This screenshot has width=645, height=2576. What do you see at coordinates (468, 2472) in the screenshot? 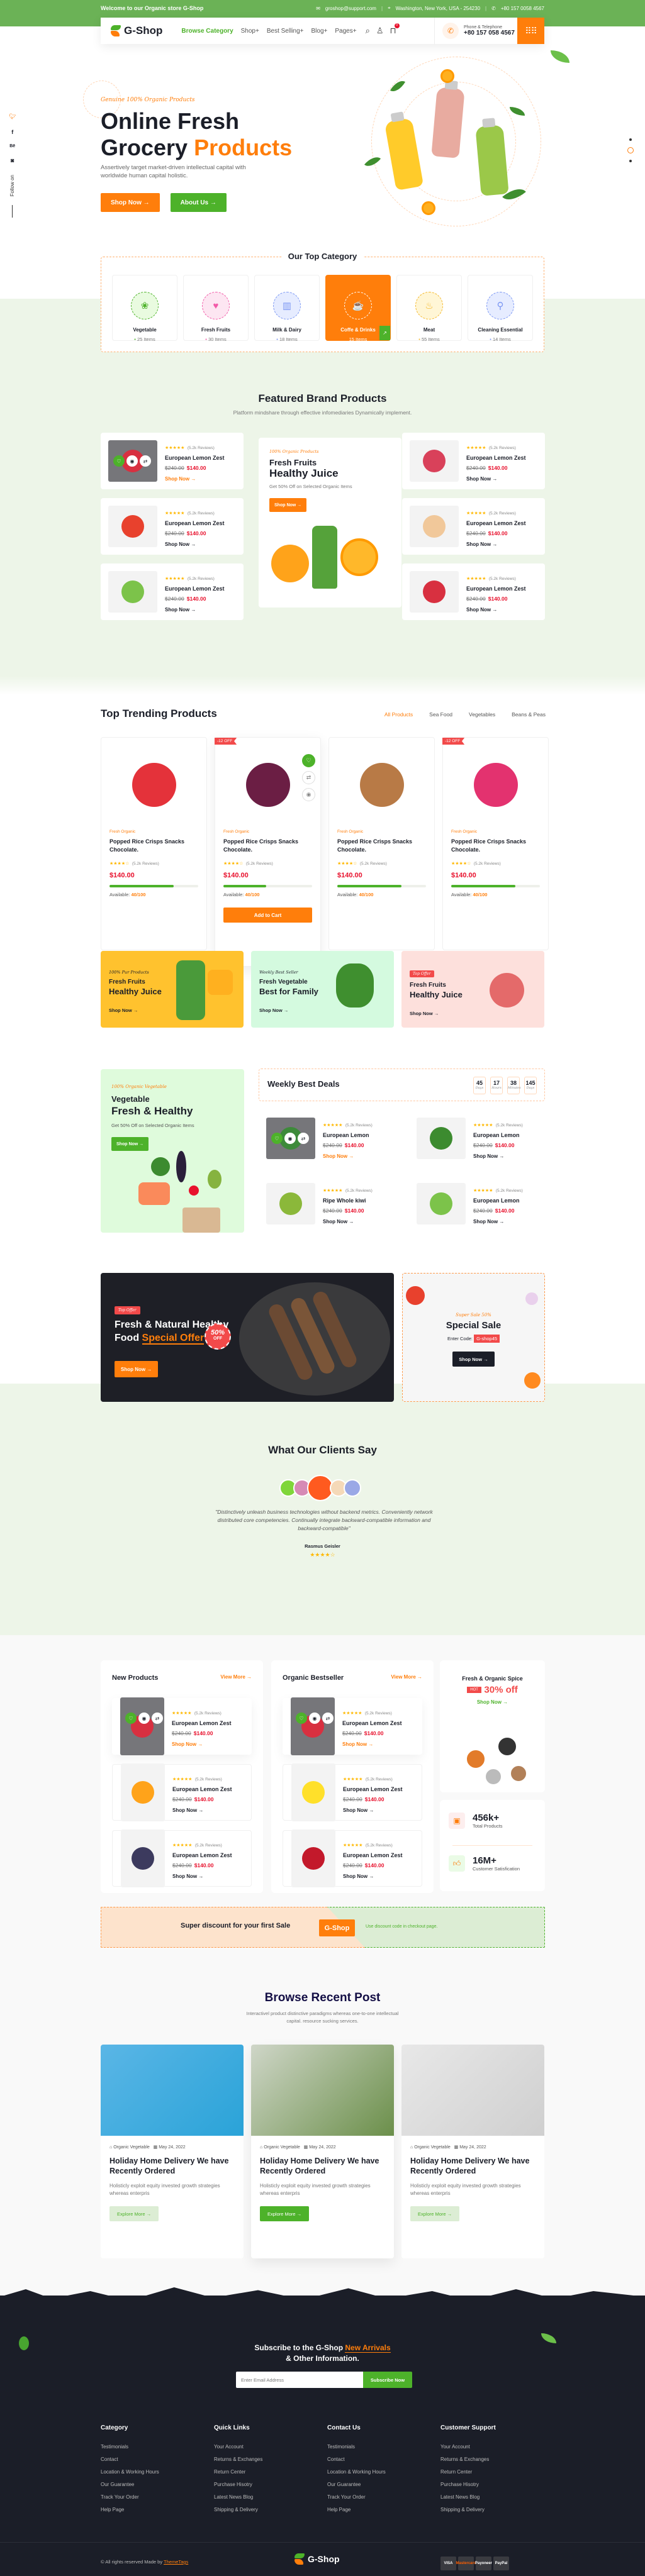
I see `footer-link: Return Center` at bounding box center [468, 2472].